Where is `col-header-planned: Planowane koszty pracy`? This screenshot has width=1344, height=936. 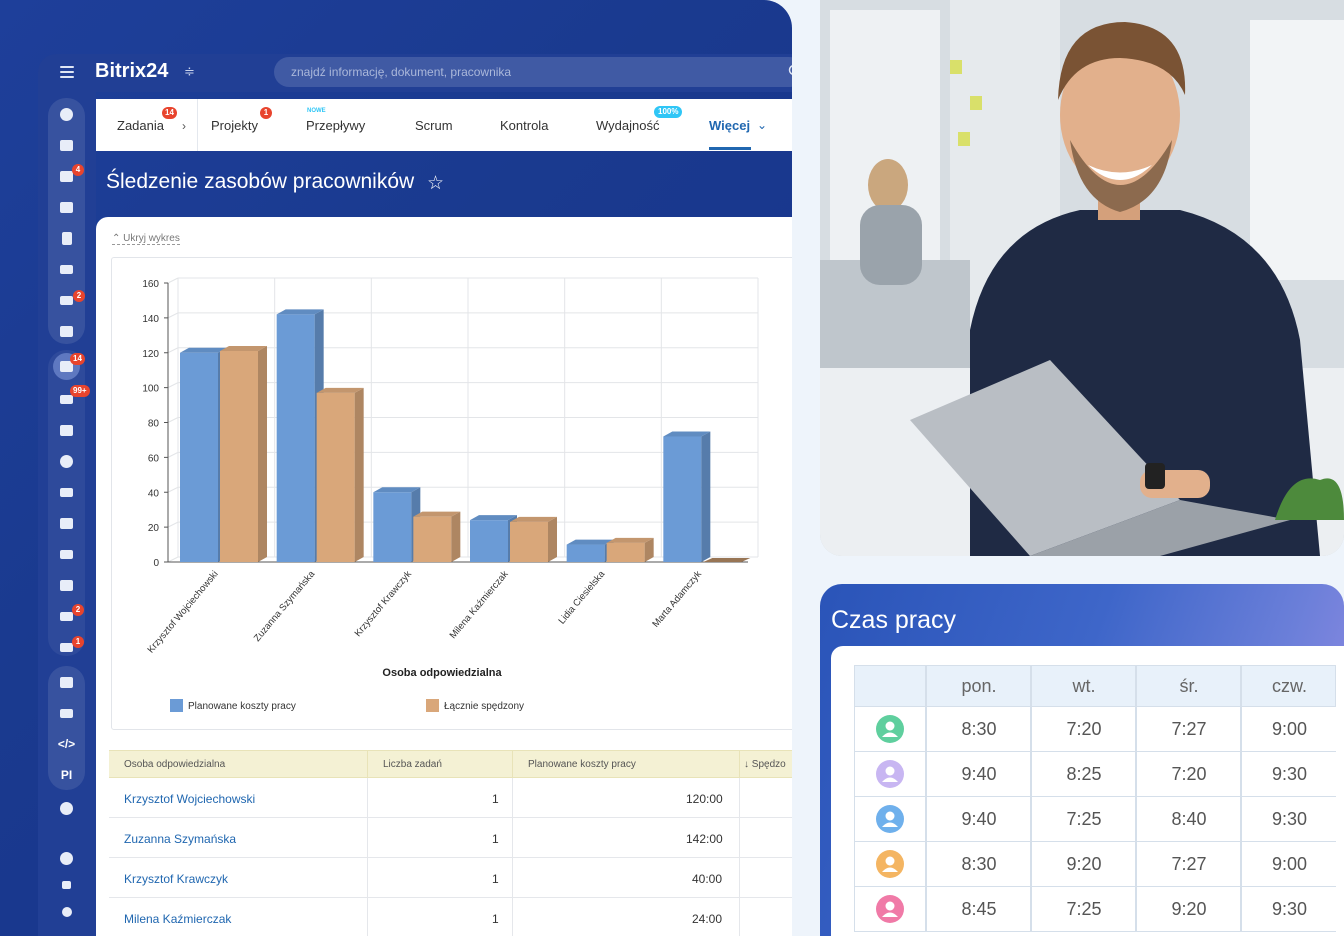
col-header-planned: Planowane koszty pracy is located at coordinates (582, 764).